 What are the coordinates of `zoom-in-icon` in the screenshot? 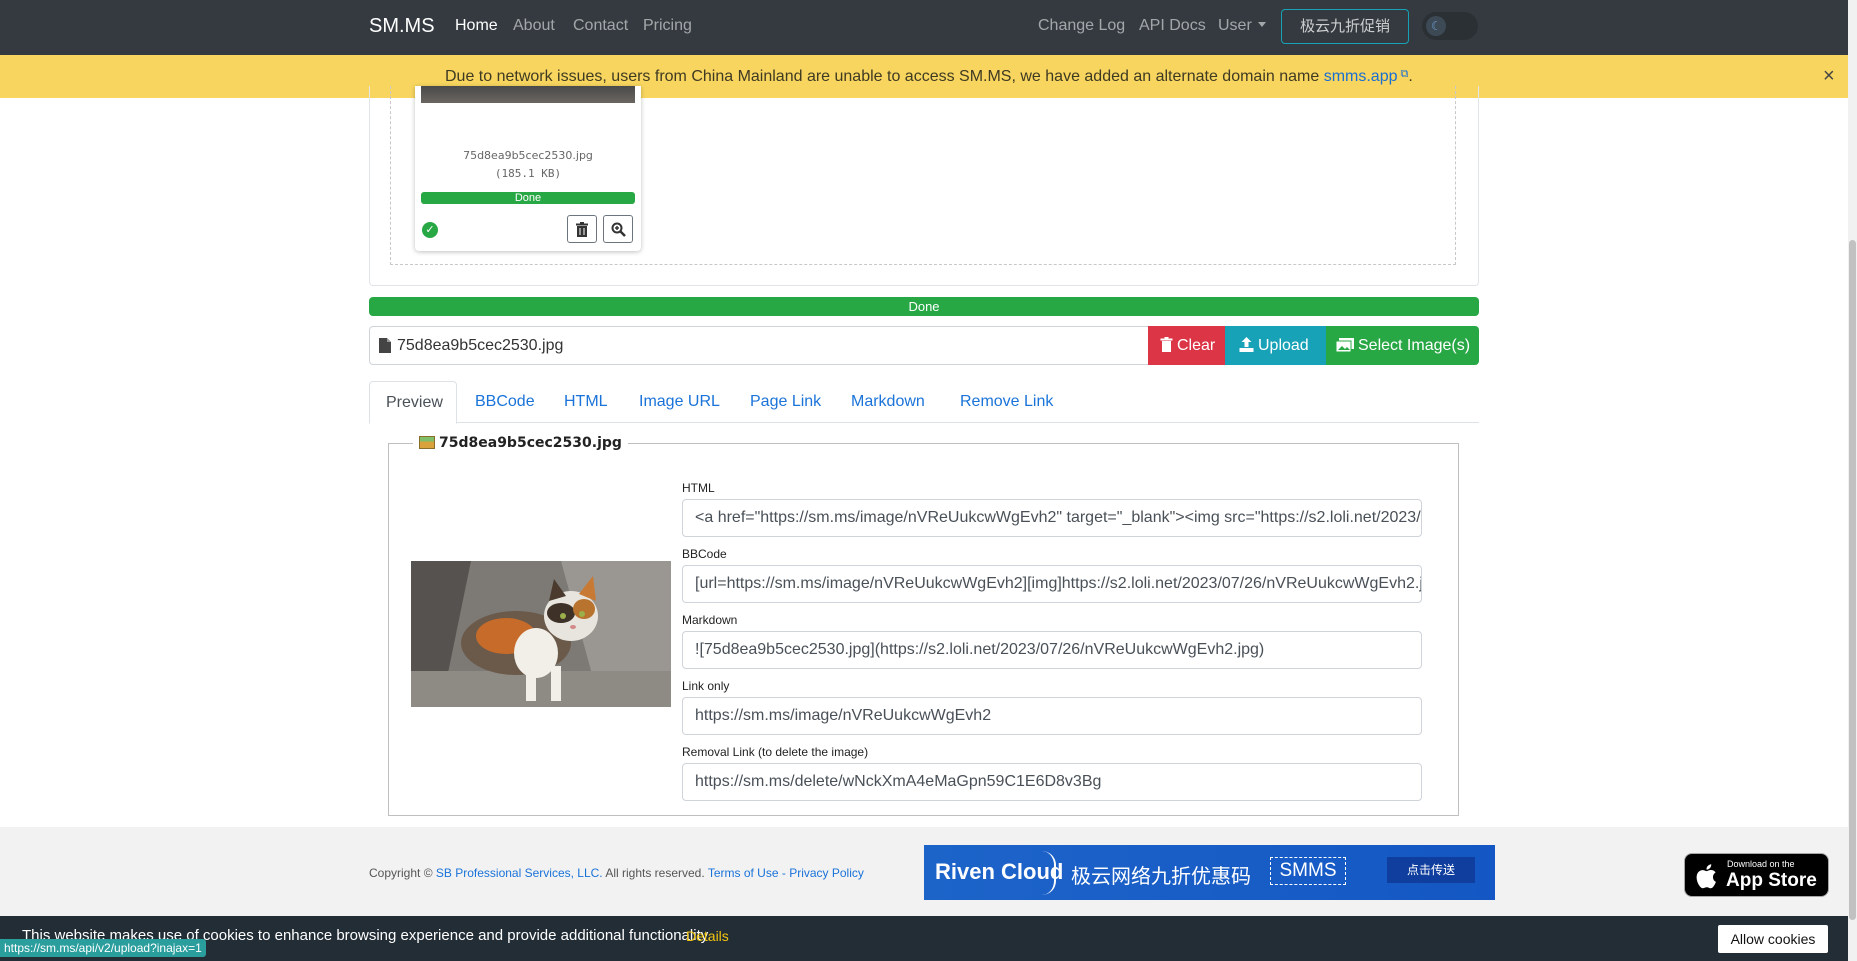 It's located at (618, 229).